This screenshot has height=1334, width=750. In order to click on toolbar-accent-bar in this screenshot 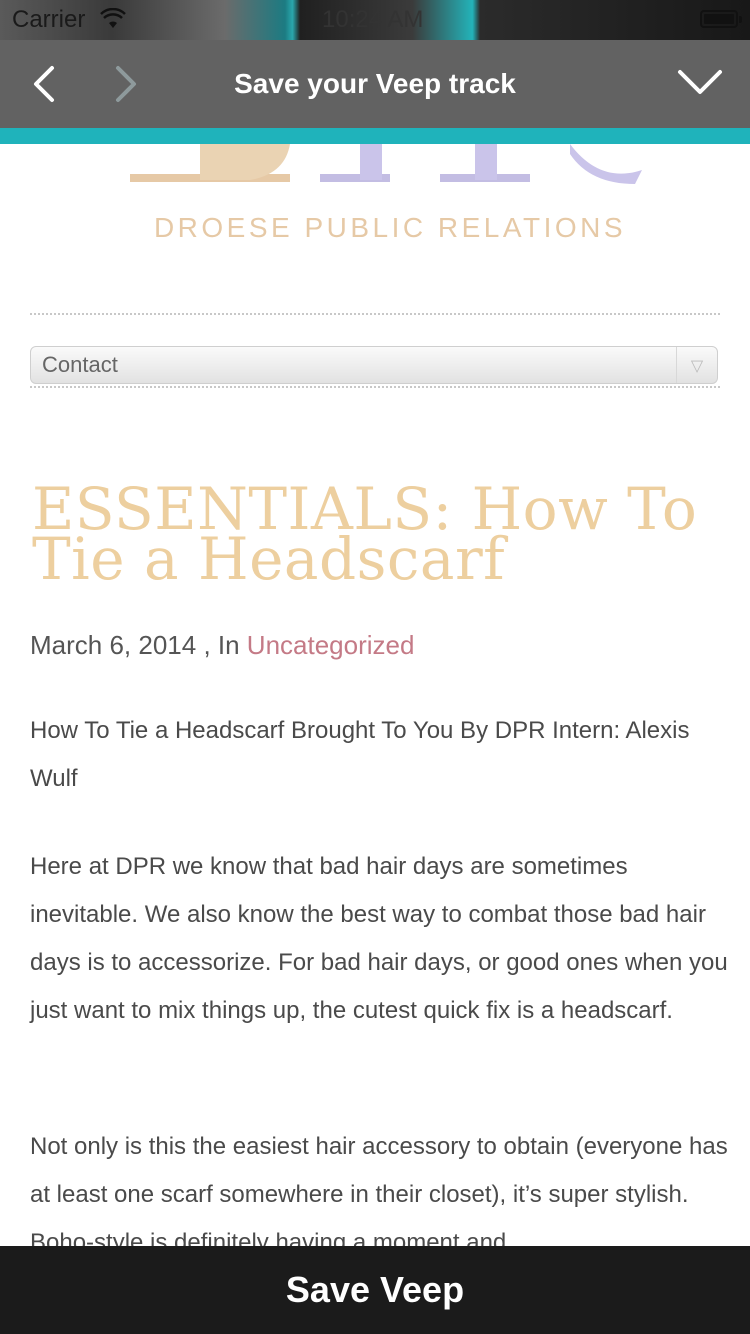, I will do `click(375, 136)`.